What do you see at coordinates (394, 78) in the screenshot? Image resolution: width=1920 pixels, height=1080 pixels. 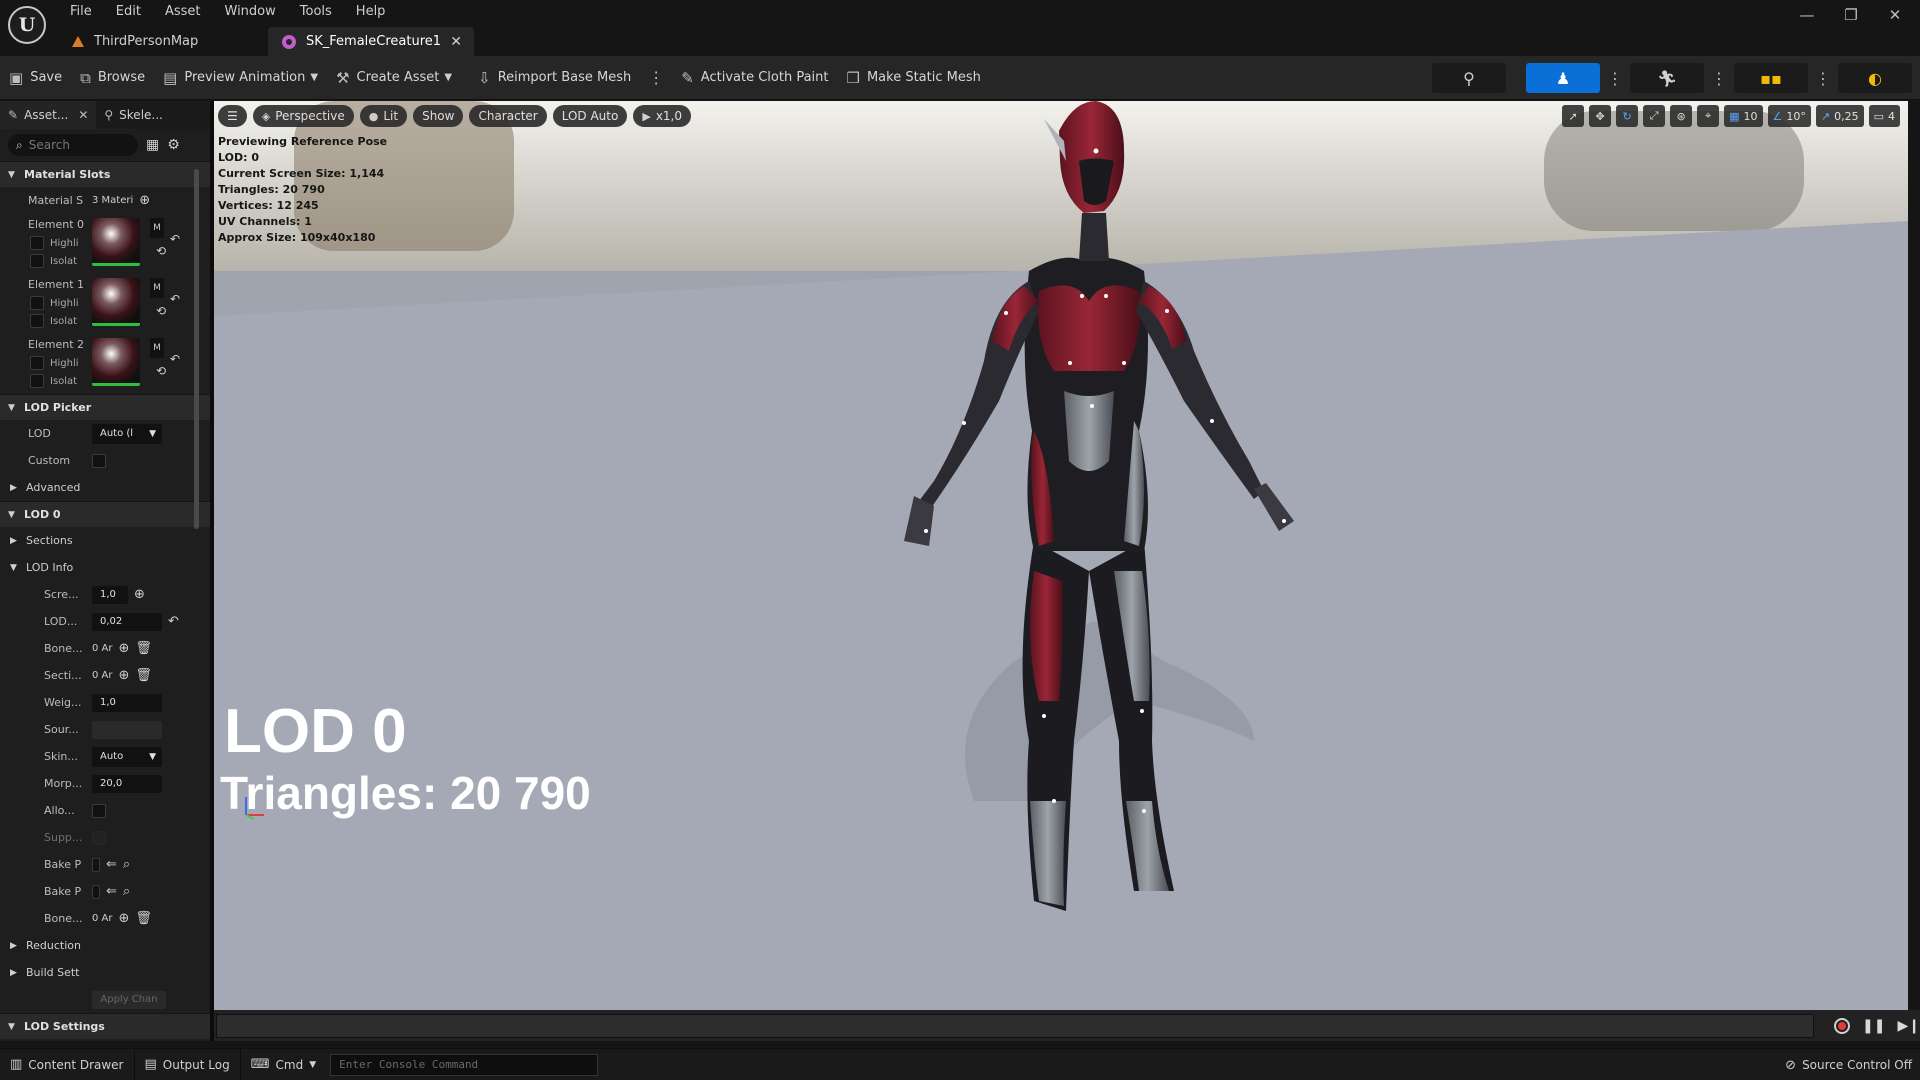 I see `create-asset-button: ⚒ Create Asset ▼` at bounding box center [394, 78].